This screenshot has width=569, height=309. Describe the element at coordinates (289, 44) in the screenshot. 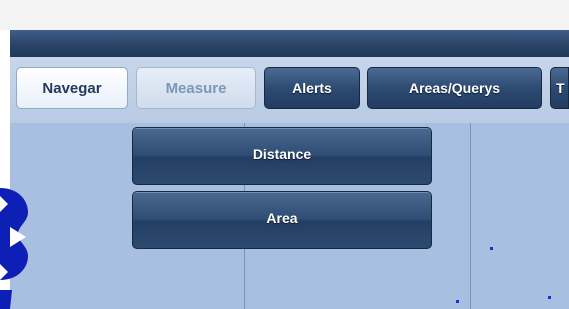

I see `app-header-bar` at that location.